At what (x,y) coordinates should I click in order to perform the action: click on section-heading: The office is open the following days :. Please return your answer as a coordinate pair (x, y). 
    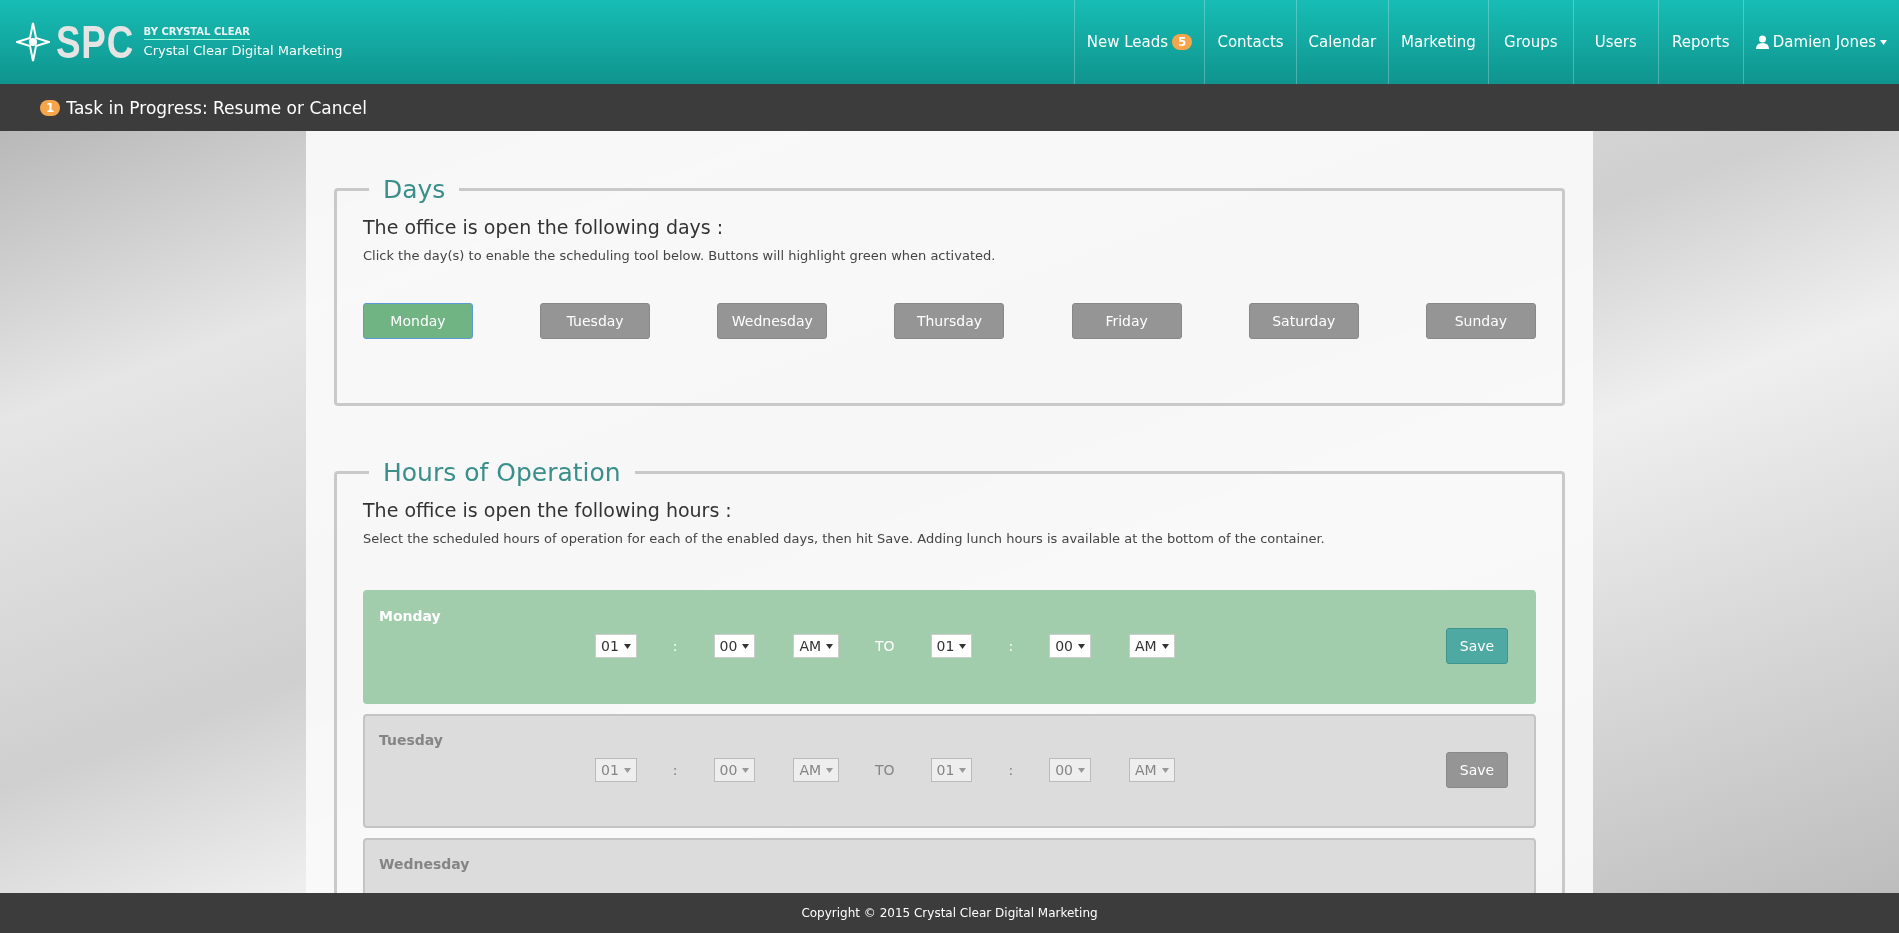
    Looking at the image, I should click on (544, 227).